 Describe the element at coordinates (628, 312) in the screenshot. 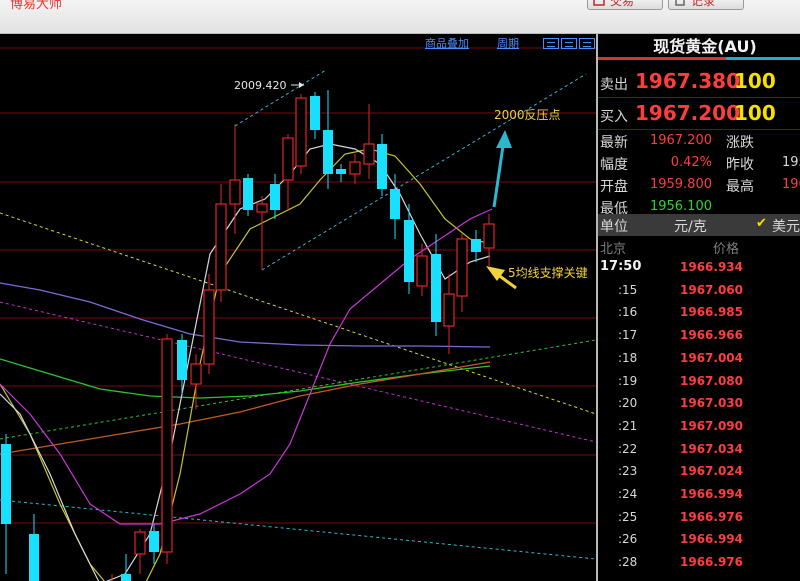

I see `tick-time: :16` at that location.